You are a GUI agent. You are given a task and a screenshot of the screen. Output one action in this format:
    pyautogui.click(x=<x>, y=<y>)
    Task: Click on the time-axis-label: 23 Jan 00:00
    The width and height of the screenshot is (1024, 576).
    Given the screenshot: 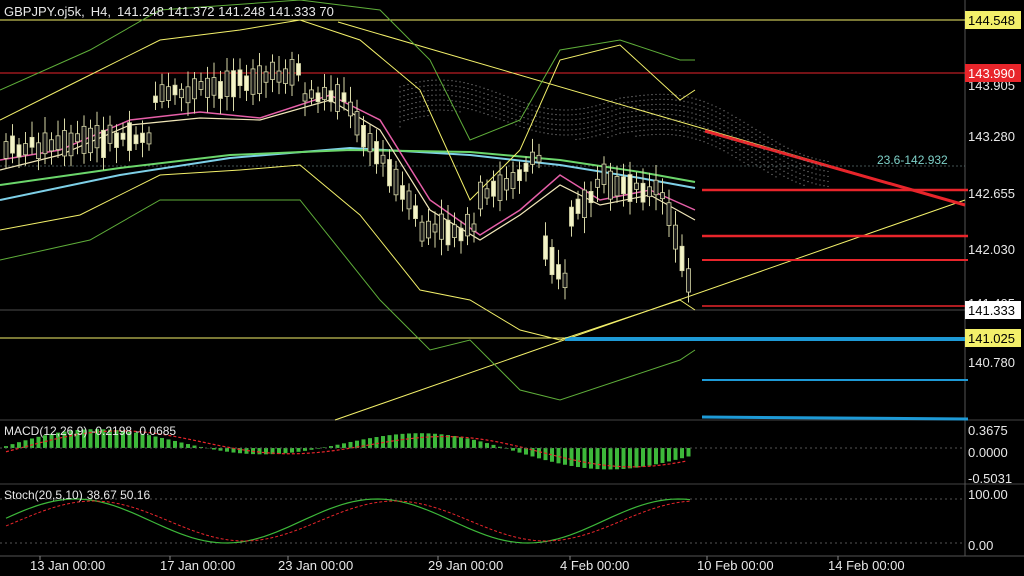 What is the action you would take?
    pyautogui.click(x=315, y=565)
    